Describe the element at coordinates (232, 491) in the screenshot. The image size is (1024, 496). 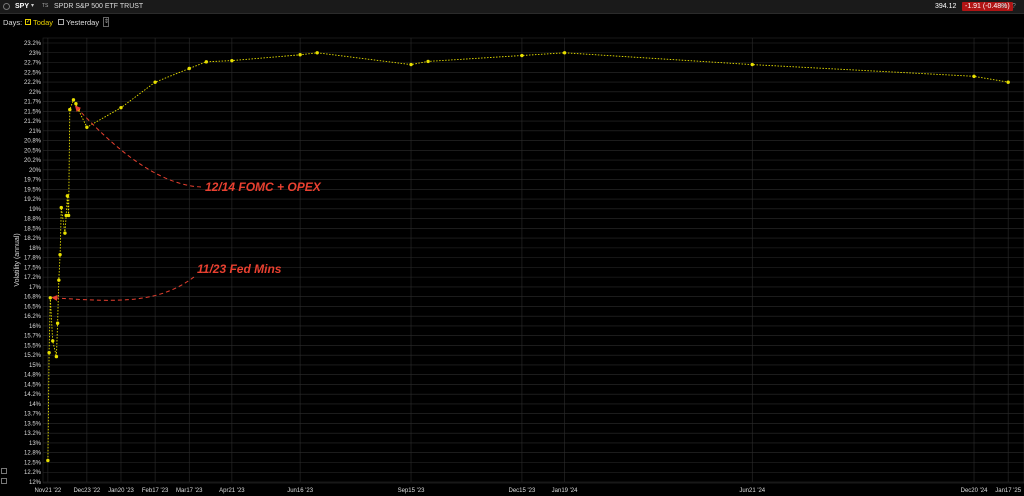
I see `x-tick-label: Apr21 '23` at that location.